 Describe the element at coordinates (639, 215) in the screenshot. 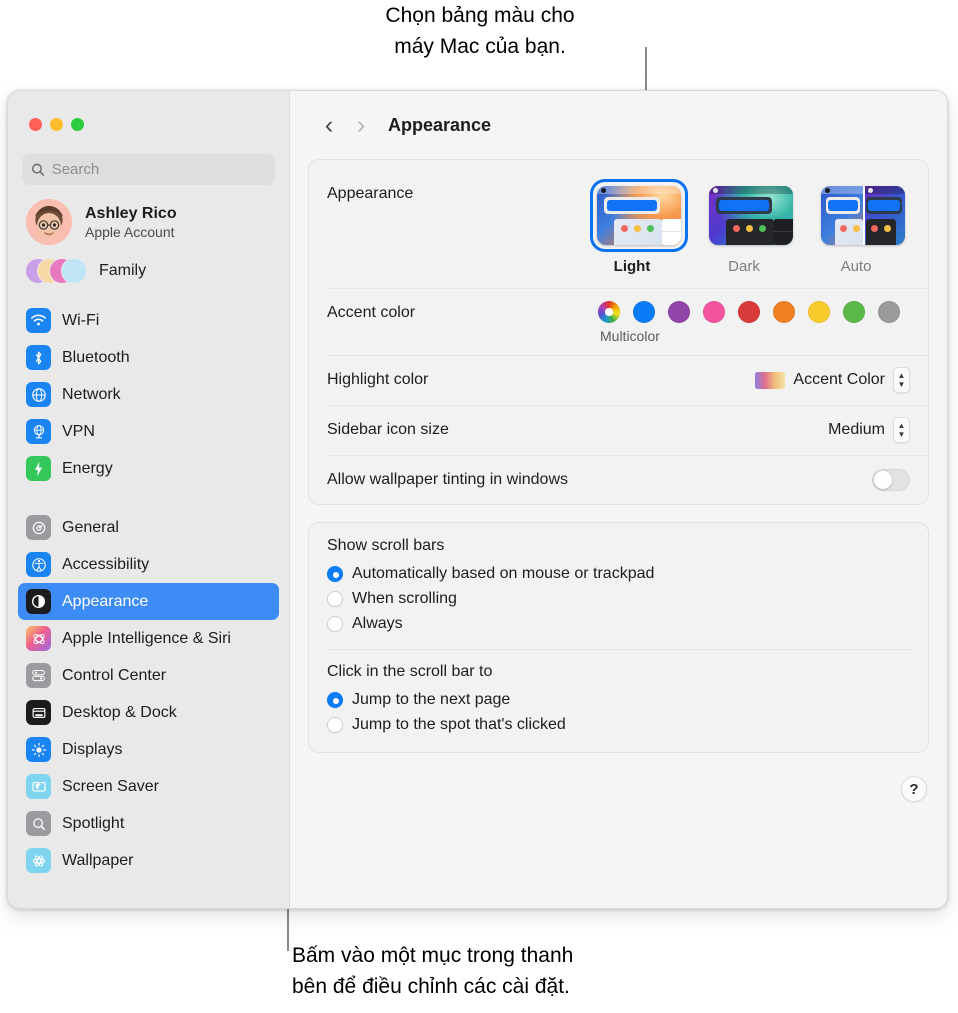

I see `appearance-mode-light-thumb` at that location.